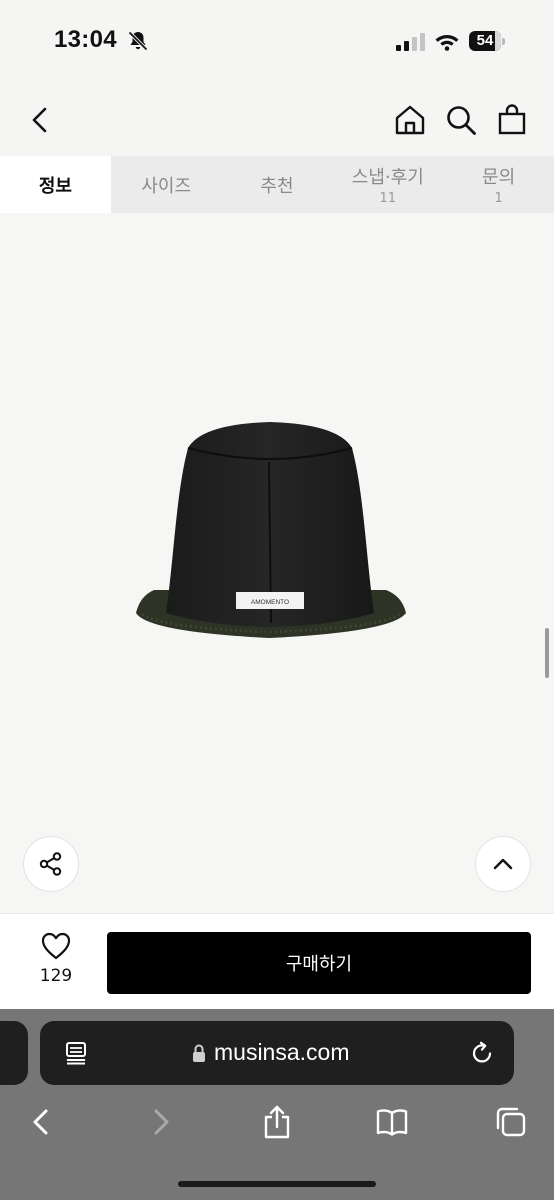 This screenshot has width=554, height=1200. Describe the element at coordinates (76, 1053) in the screenshot. I see `page-menu-icon` at that location.